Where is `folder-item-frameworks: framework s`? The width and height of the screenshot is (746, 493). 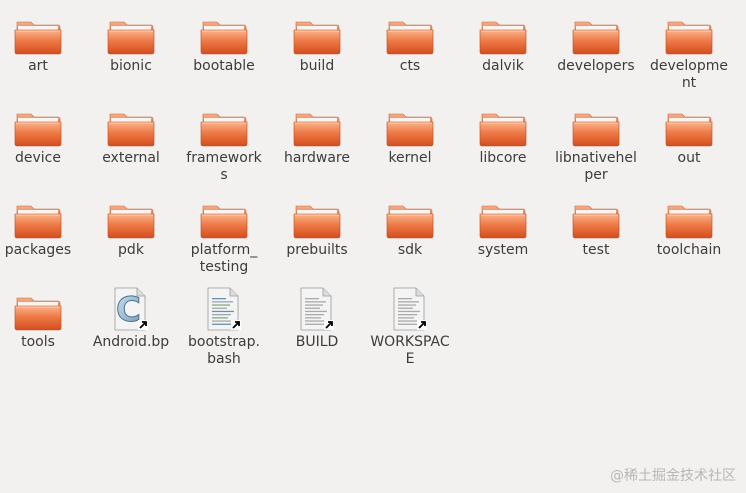
folder-item-frameworks: framework s is located at coordinates (224, 144).